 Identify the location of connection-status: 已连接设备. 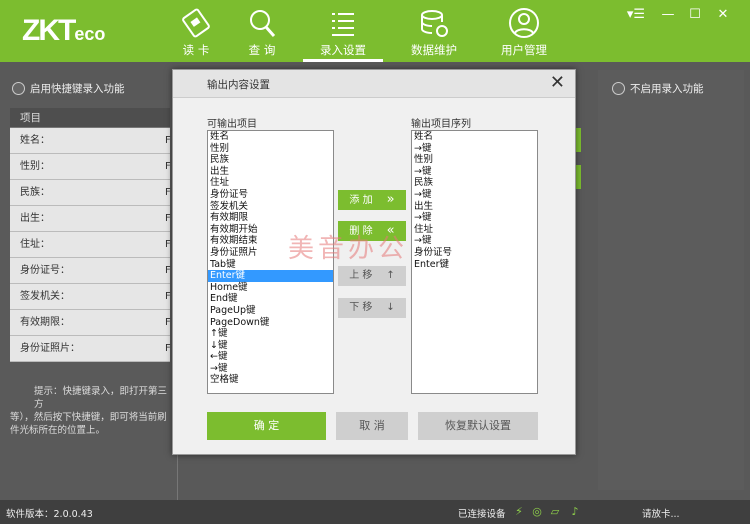
(482, 514).